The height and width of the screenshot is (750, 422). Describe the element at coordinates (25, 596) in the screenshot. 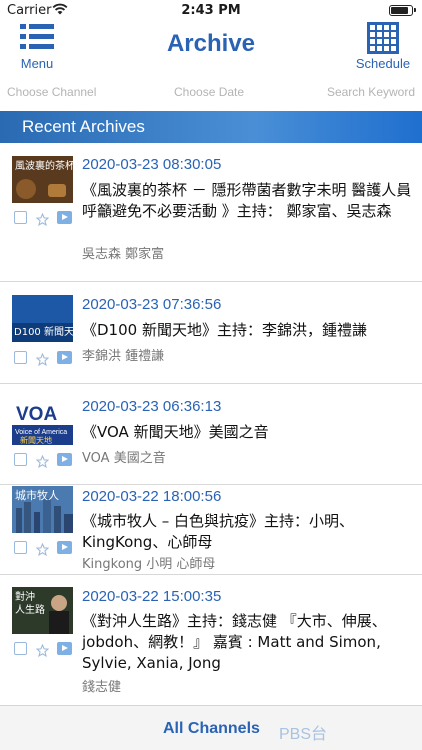

I see `svg-text: 對沖` at that location.